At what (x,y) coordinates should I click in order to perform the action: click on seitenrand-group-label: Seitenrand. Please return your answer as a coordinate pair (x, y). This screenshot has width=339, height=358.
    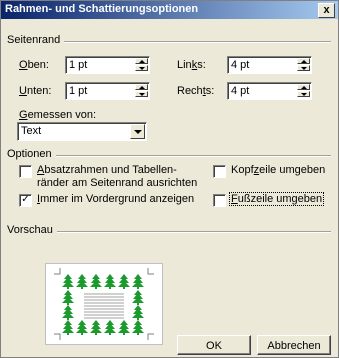
    Looking at the image, I should click on (36, 40).